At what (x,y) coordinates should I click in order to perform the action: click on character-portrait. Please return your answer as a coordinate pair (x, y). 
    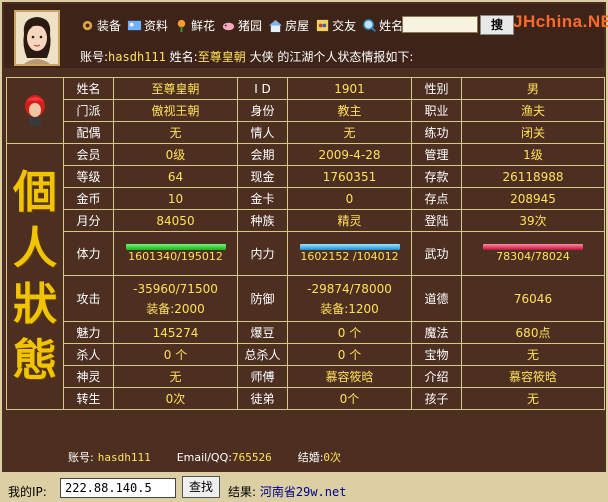
    Looking at the image, I should click on (35, 110).